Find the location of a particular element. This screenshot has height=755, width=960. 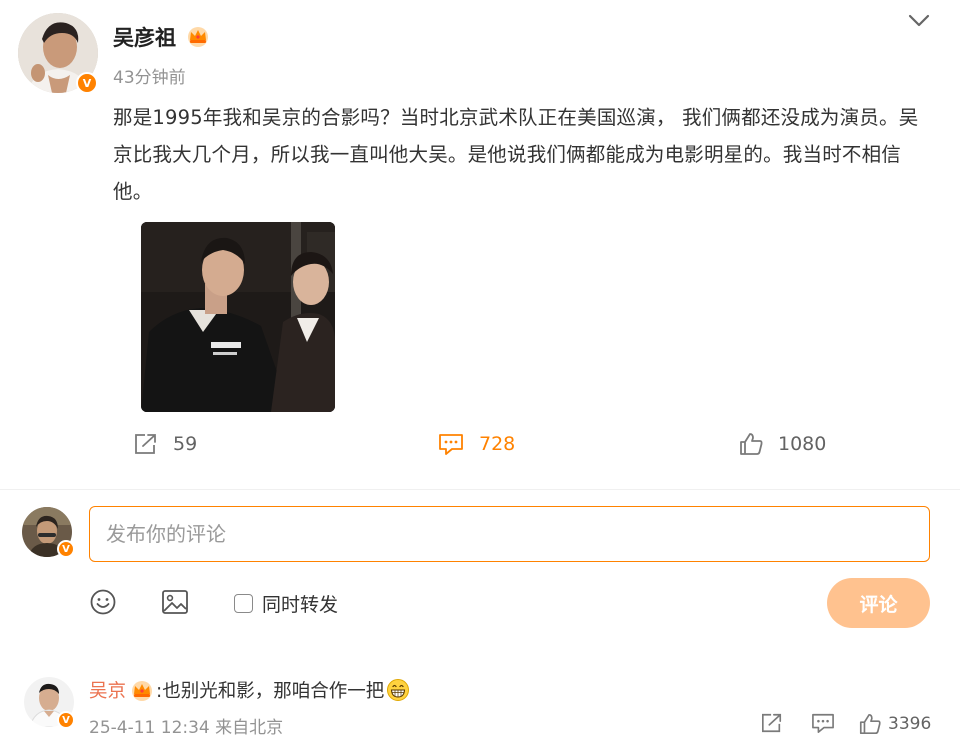

repost-button: 59 is located at coordinates (165, 444).